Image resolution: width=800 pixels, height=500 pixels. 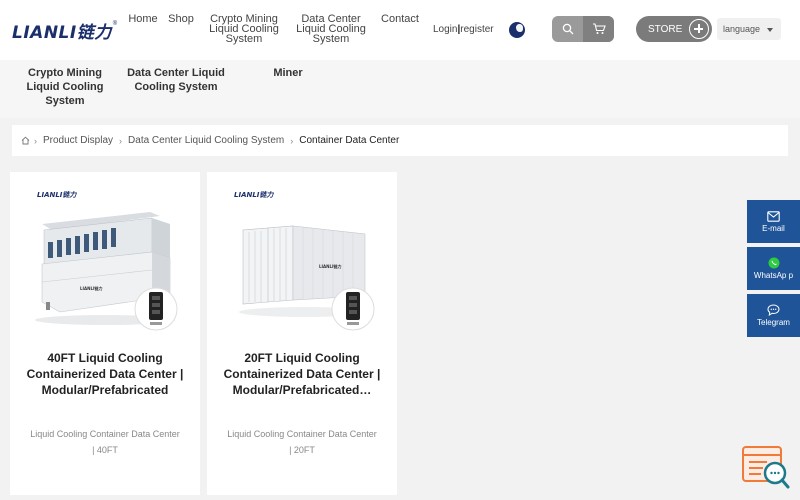 What do you see at coordinates (770, 30) in the screenshot?
I see `caret-down-icon` at bounding box center [770, 30].